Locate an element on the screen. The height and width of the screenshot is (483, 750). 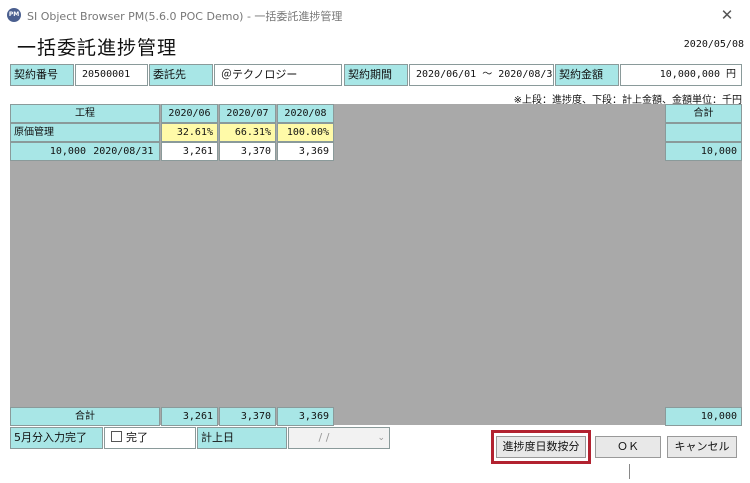
month-header-3: 2020/08 is located at coordinates (305, 113).